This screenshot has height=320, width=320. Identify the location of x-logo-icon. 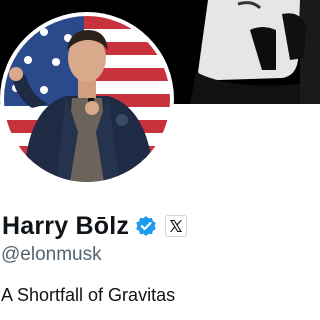
(176, 226).